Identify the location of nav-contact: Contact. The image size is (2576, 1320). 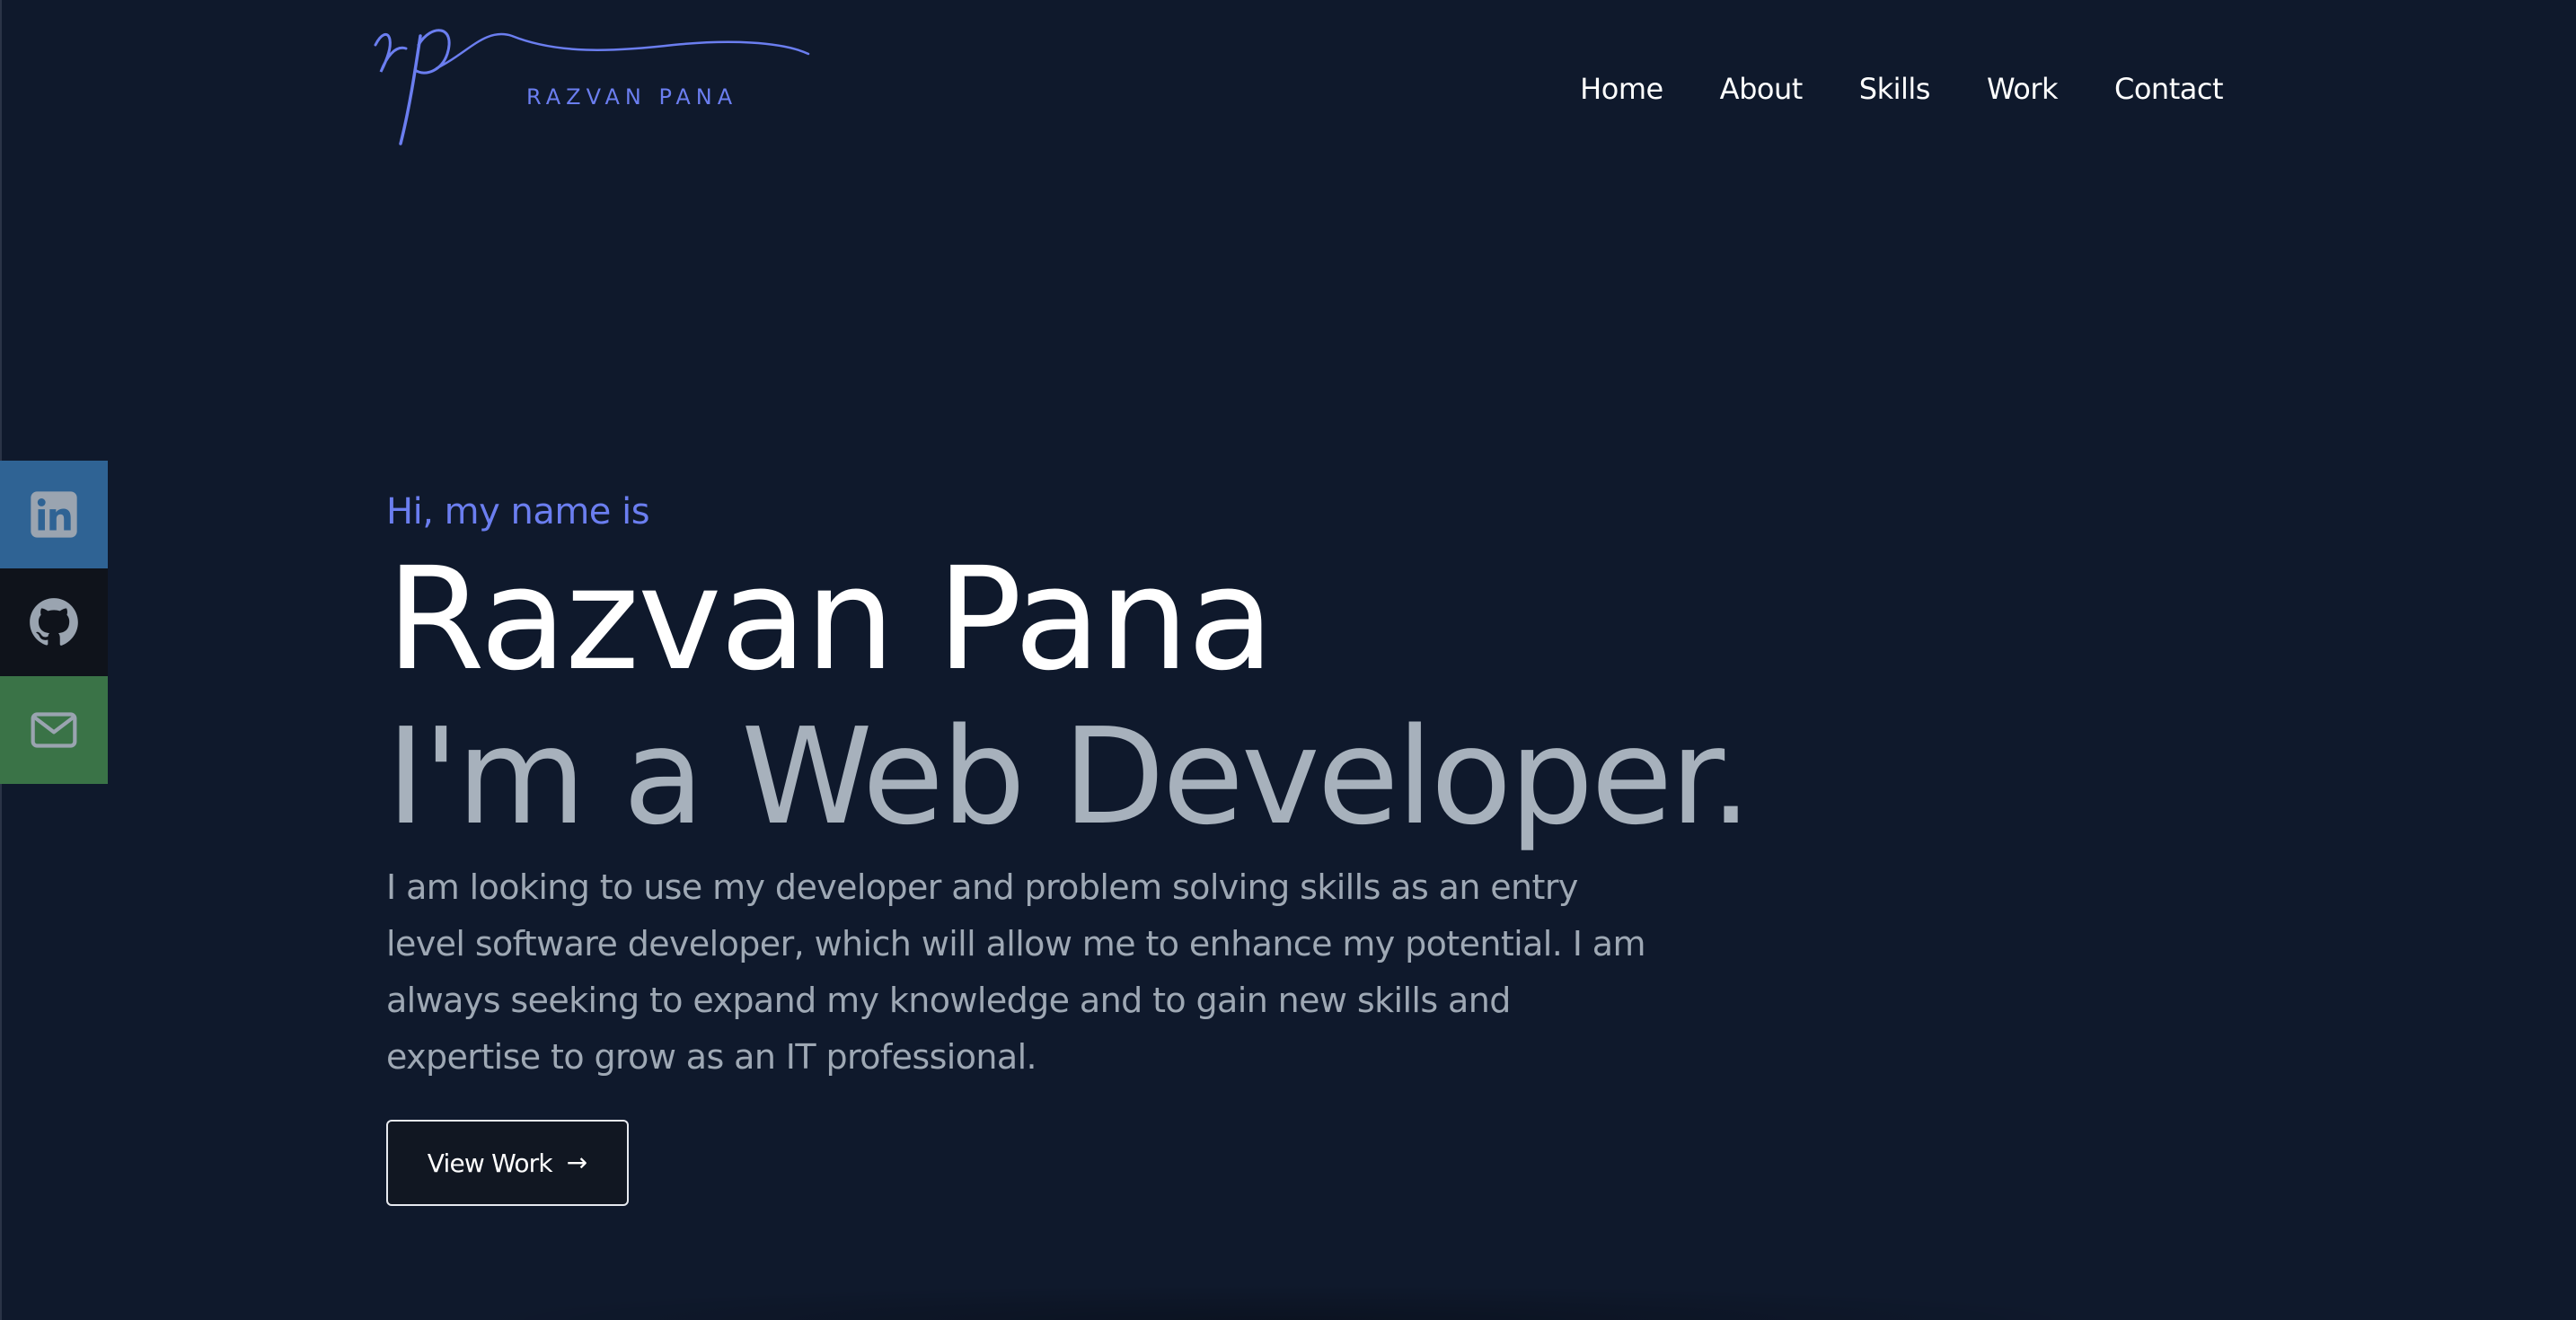
(2169, 89).